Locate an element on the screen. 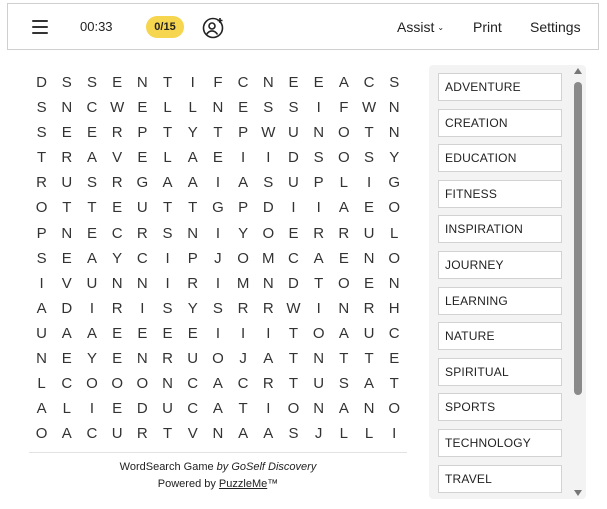  add-user-icon is located at coordinates (213, 28).